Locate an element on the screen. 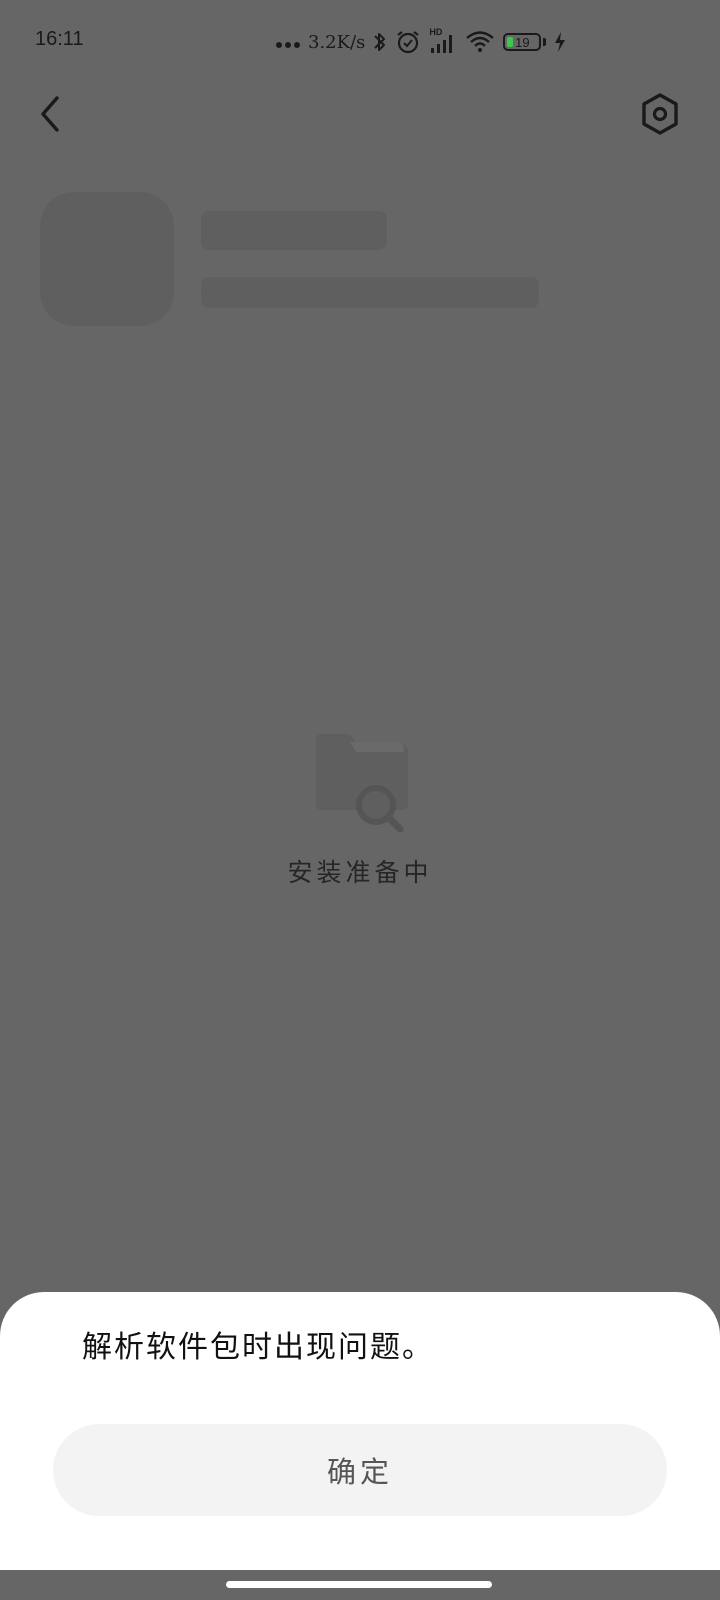 This screenshot has height=1600, width=720. settings-button is located at coordinates (660, 114).